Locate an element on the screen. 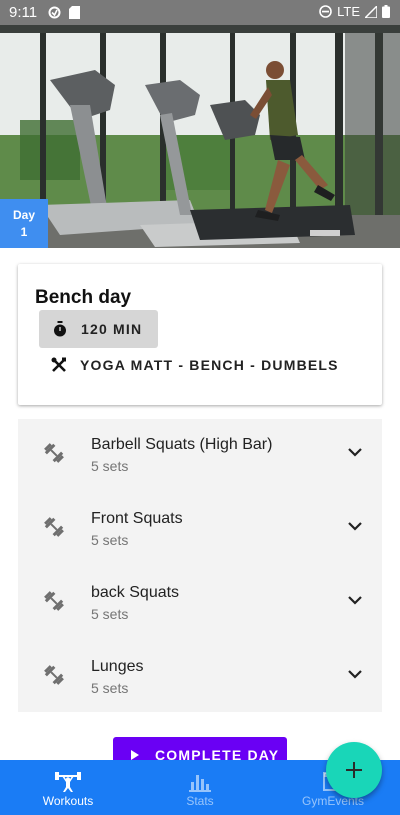  add-fab-button is located at coordinates (354, 770).